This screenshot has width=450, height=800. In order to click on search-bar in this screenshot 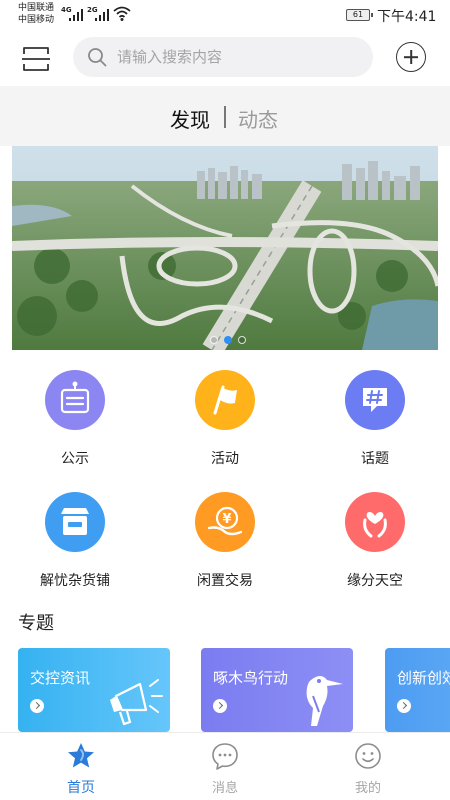, I will do `click(223, 57)`.